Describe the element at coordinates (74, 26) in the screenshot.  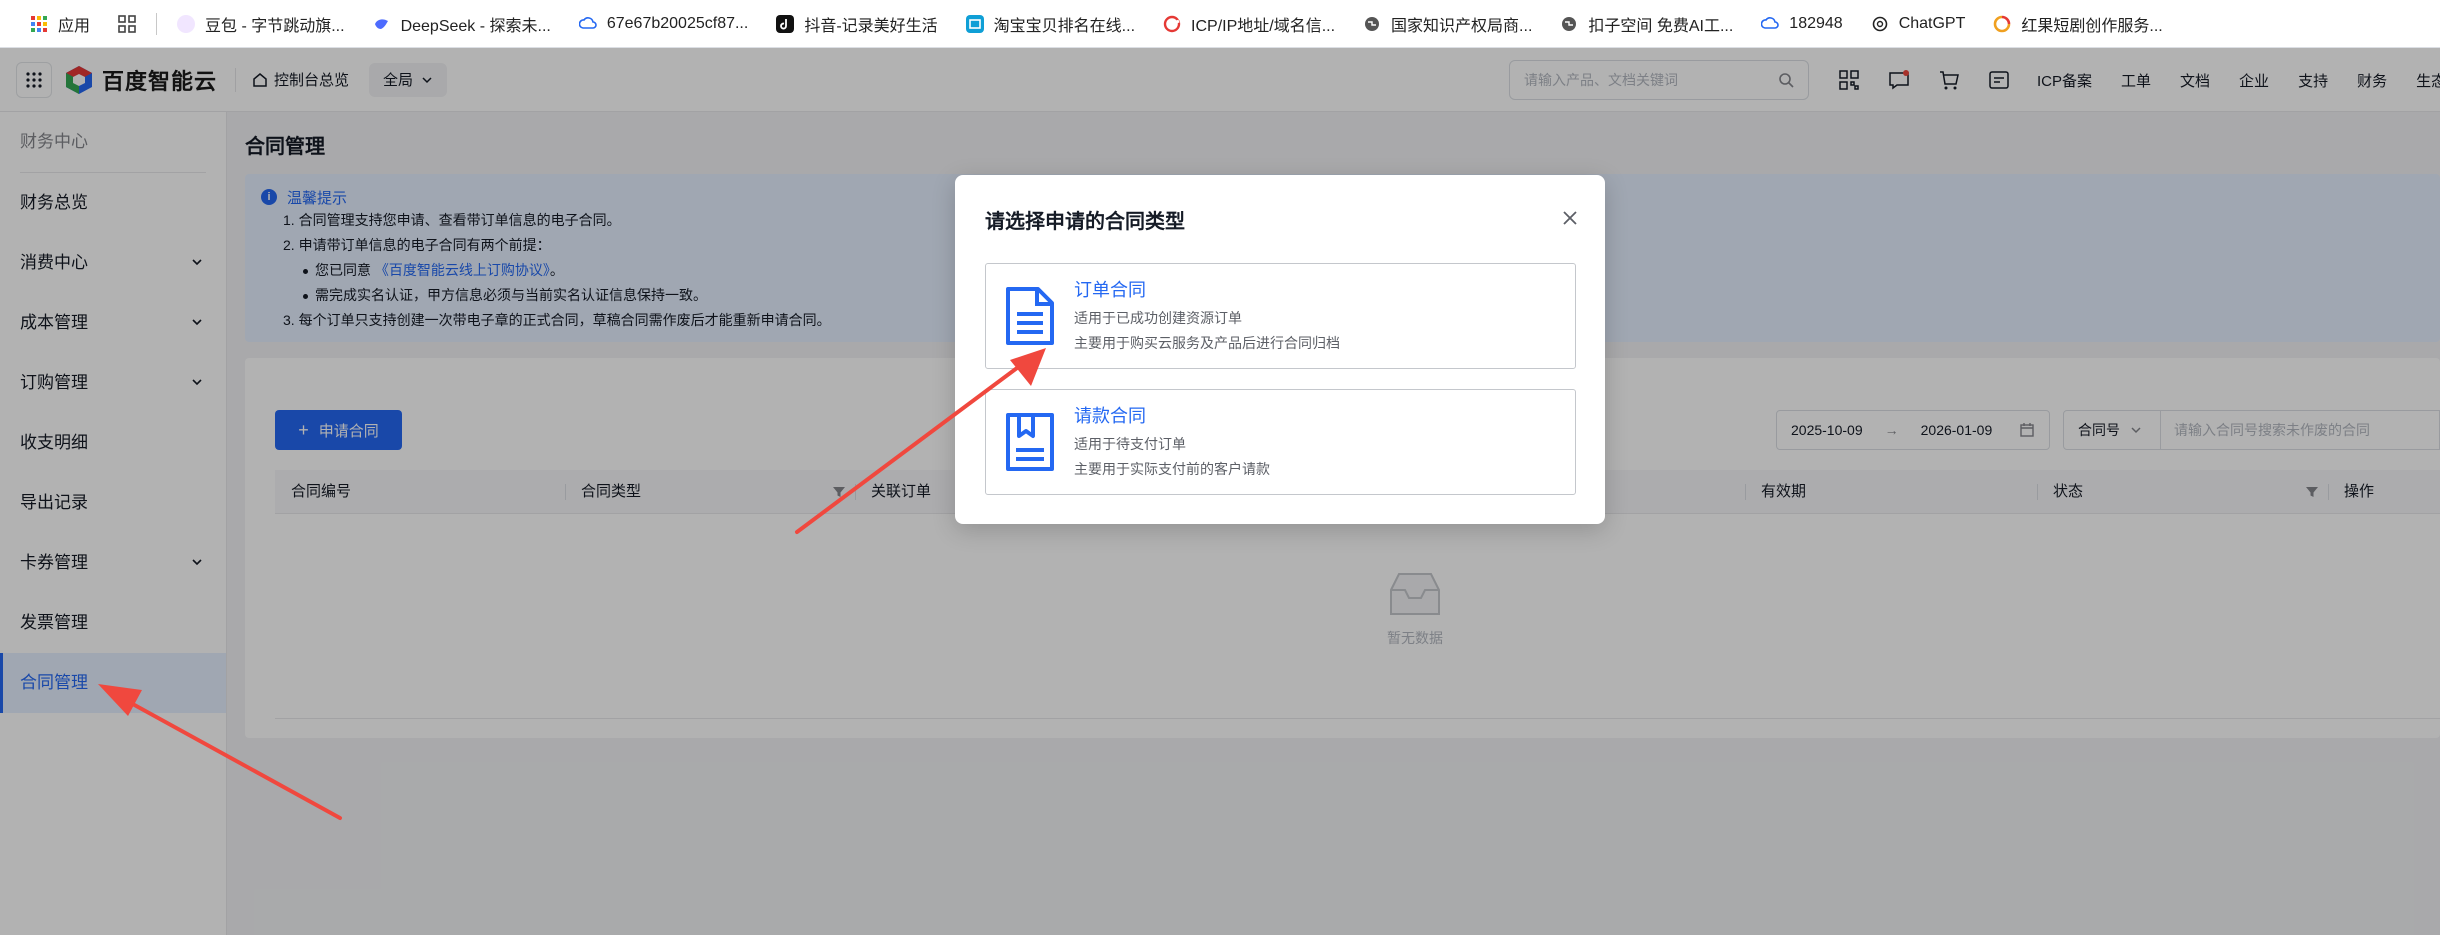
I see `bookmark-label: 应用` at that location.